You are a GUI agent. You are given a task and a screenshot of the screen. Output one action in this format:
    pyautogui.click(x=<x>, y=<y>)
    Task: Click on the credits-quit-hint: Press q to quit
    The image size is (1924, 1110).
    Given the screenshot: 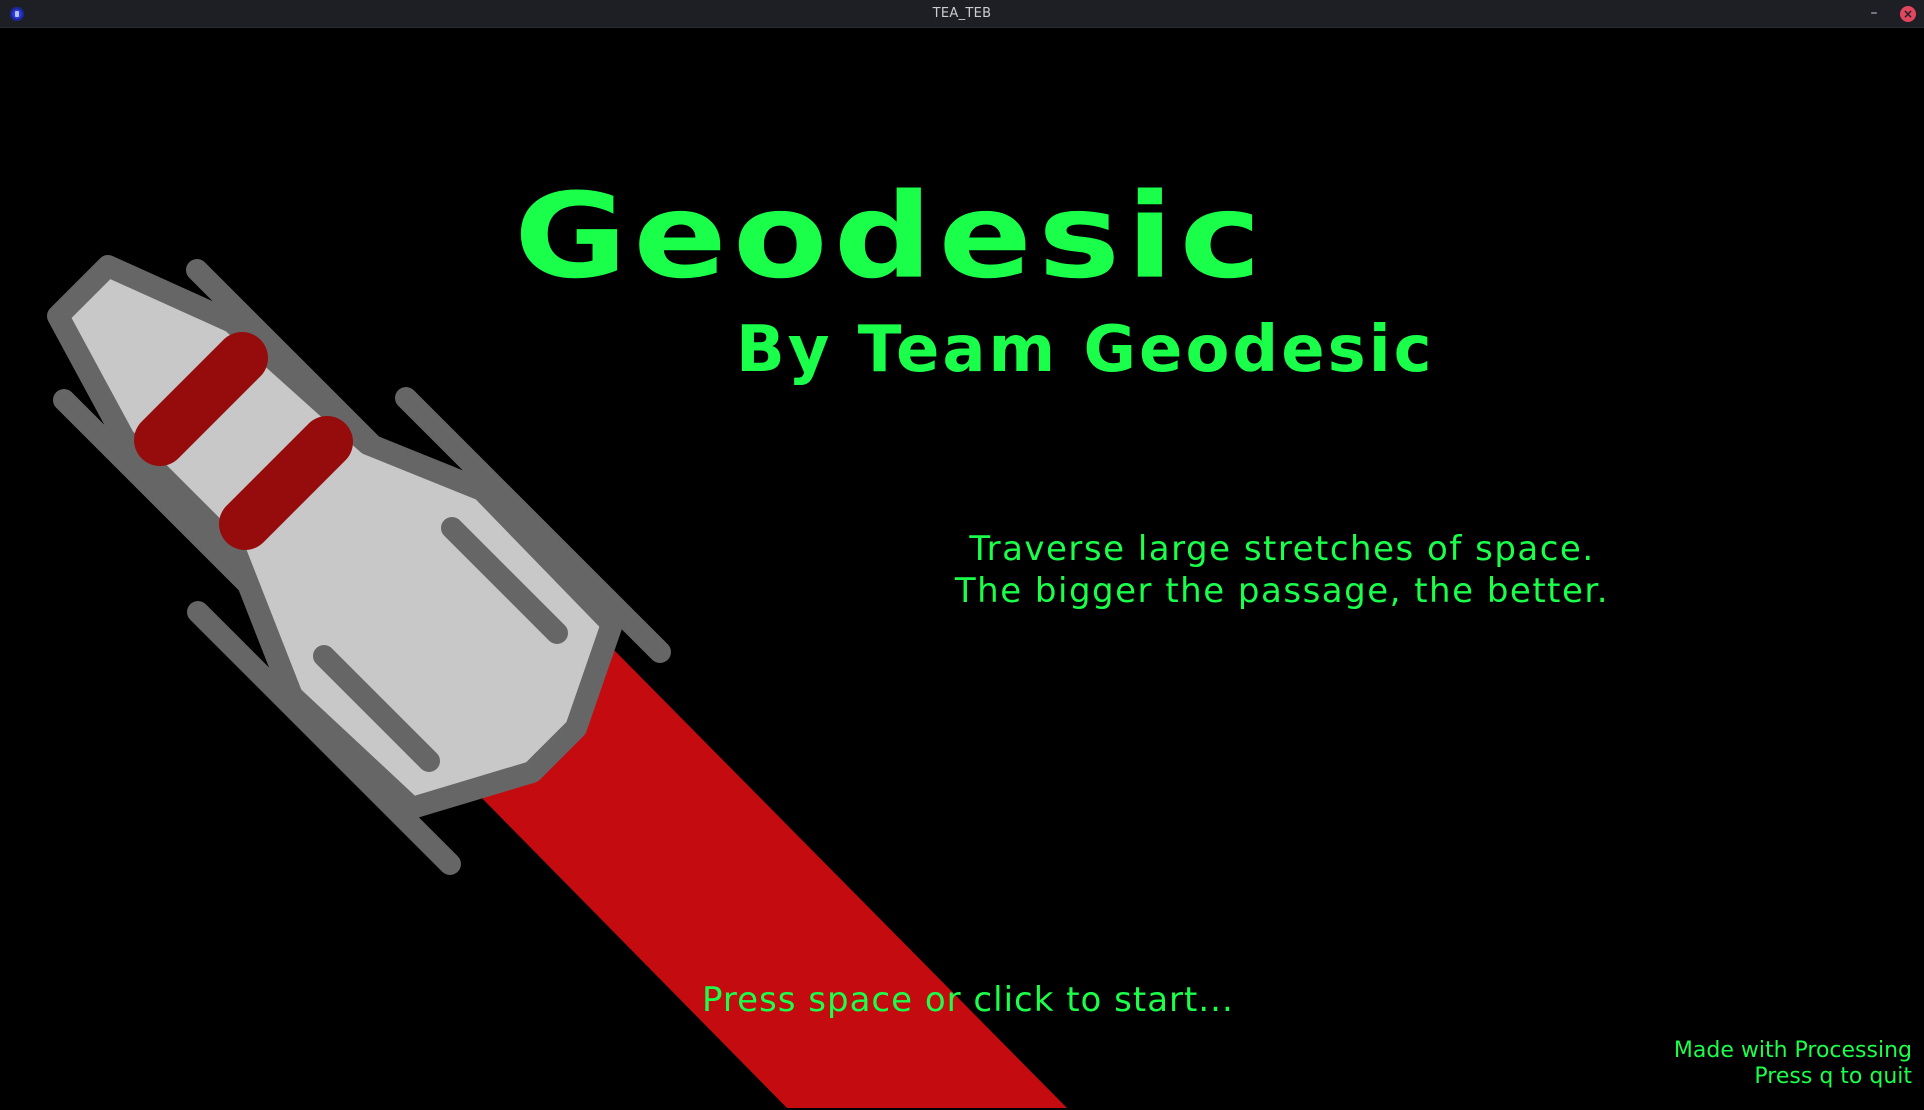 What is the action you would take?
    pyautogui.click(x=1833, y=1076)
    